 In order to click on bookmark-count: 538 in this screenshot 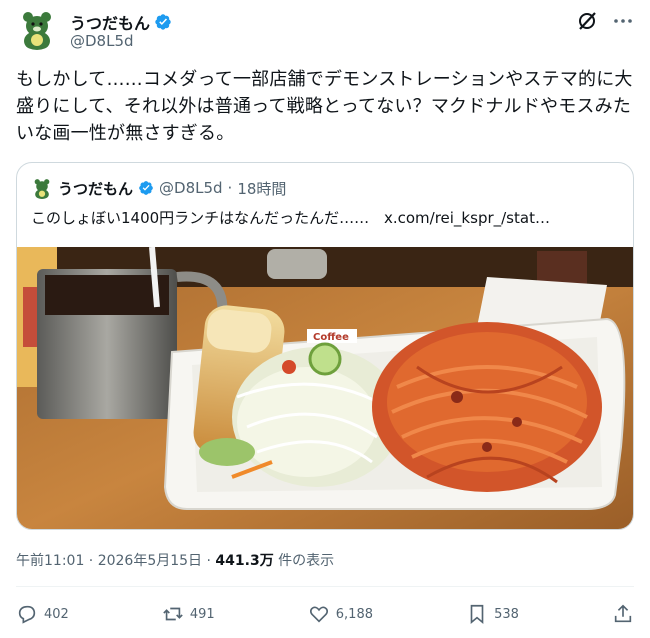, I will do `click(506, 614)`.